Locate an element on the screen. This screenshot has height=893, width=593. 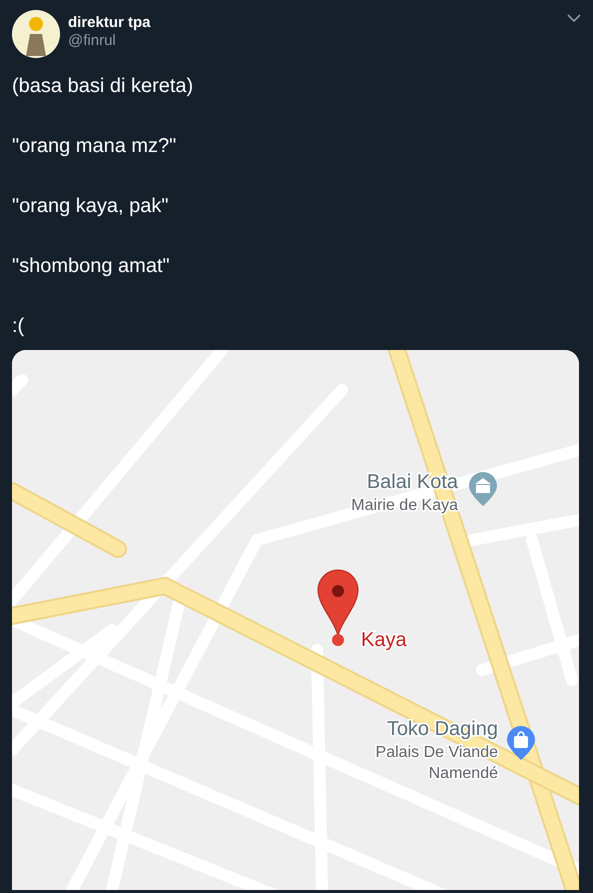
shopping-bag-icon is located at coordinates (521, 743).